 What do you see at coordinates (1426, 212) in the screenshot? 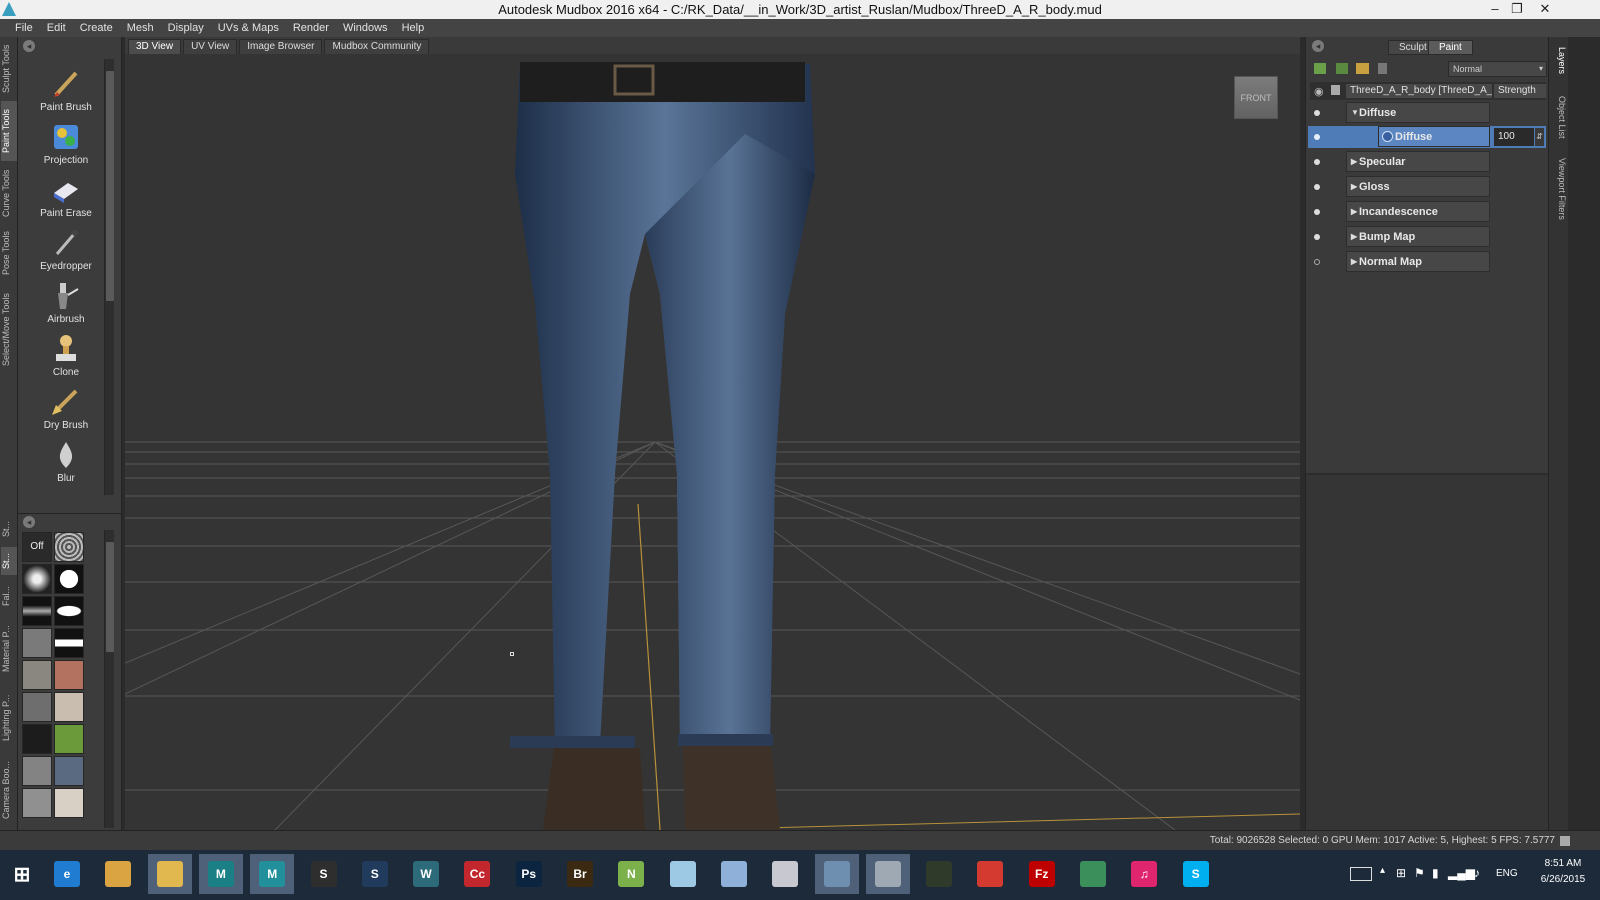
I see `layer-group-incandescence: ▶ Incandescence` at bounding box center [1426, 212].